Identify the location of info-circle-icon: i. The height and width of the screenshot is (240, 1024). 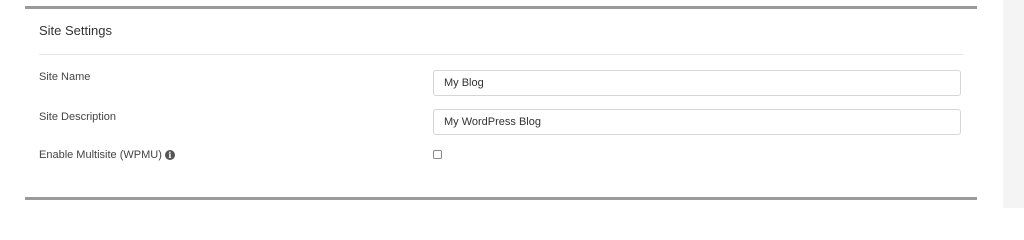
(169, 155).